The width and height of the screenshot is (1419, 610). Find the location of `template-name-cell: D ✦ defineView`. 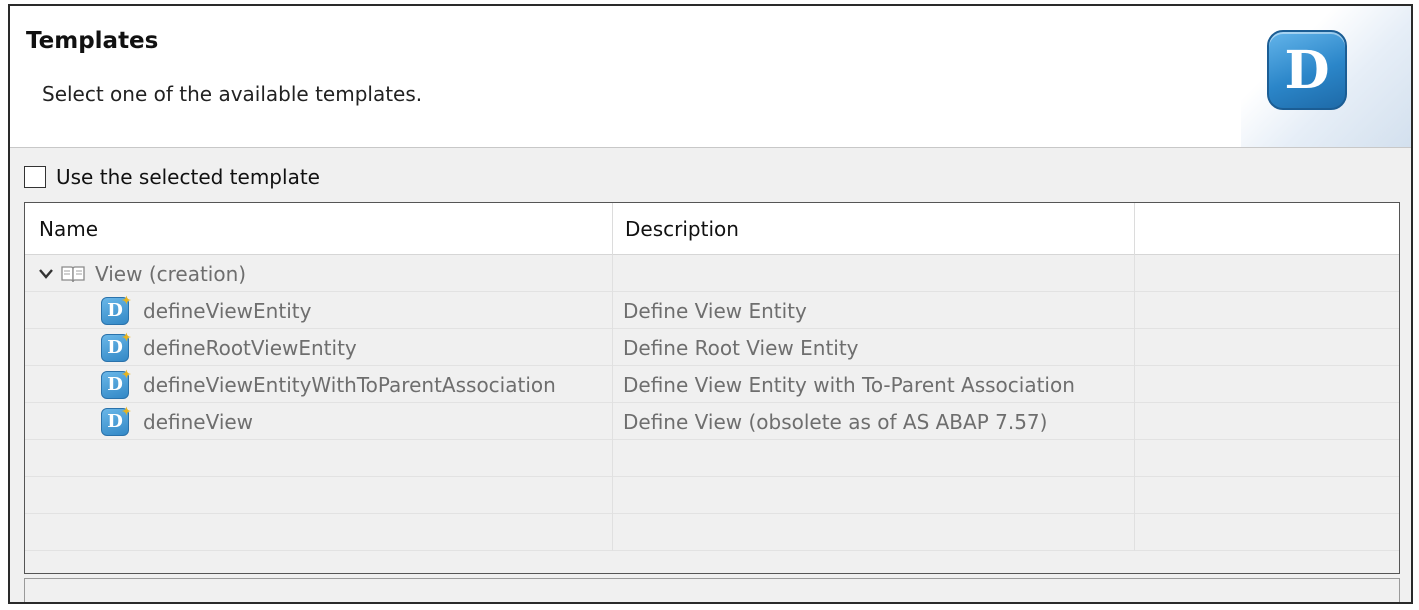

template-name-cell: D ✦ defineView is located at coordinates (319, 421).